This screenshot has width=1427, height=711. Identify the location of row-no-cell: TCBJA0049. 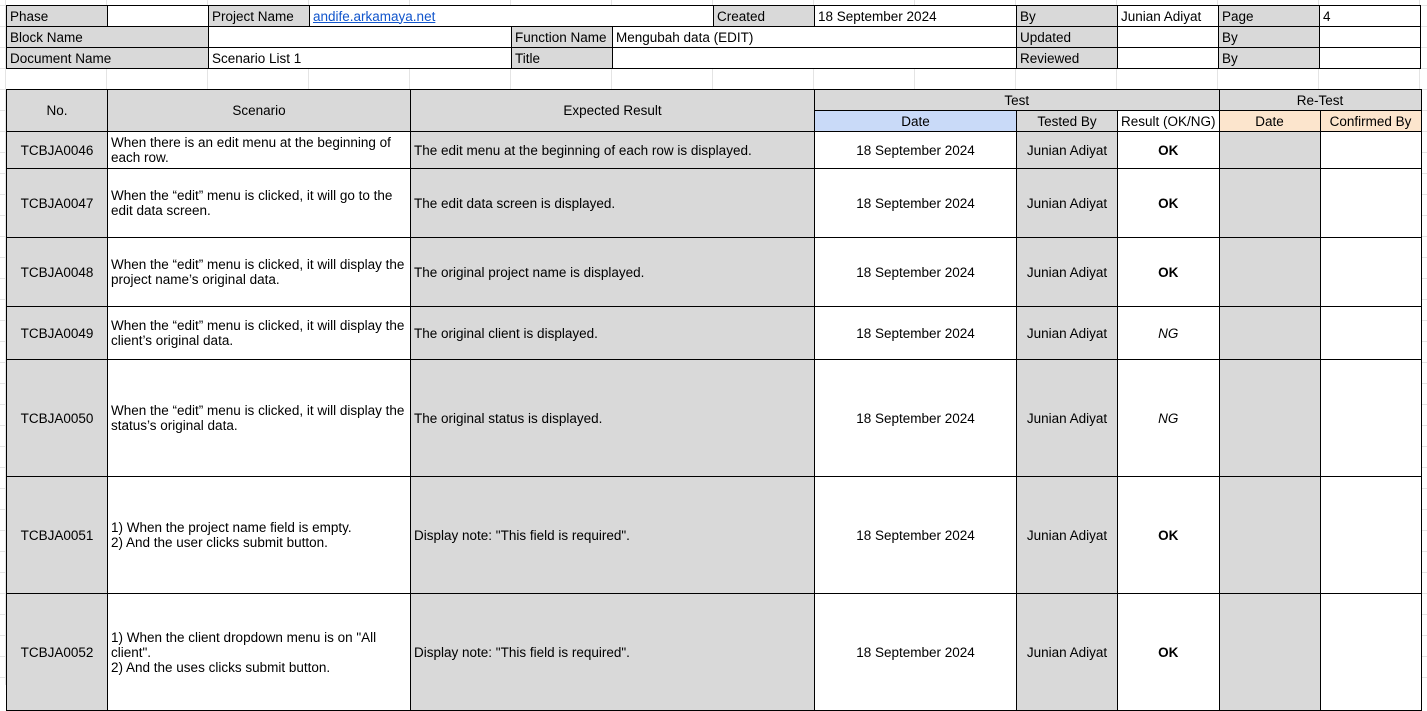
(57, 333).